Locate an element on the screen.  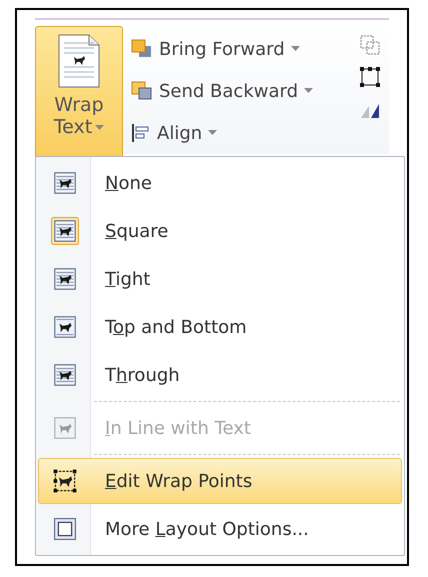
ribbon-command: Align is located at coordinates (241, 133).